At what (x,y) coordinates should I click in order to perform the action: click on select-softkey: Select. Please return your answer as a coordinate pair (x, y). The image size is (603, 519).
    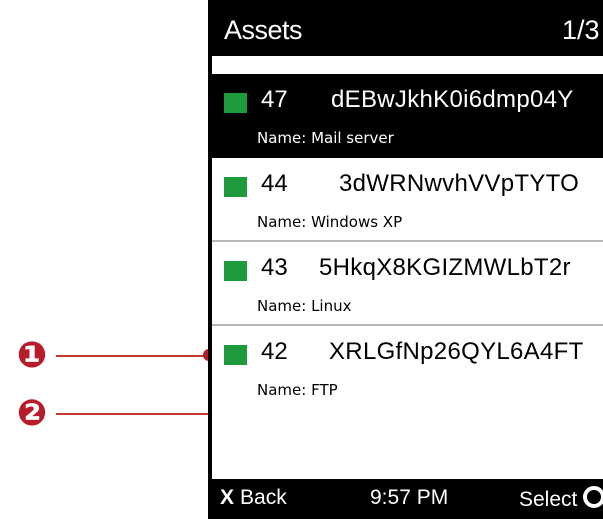
    Looking at the image, I should click on (561, 499).